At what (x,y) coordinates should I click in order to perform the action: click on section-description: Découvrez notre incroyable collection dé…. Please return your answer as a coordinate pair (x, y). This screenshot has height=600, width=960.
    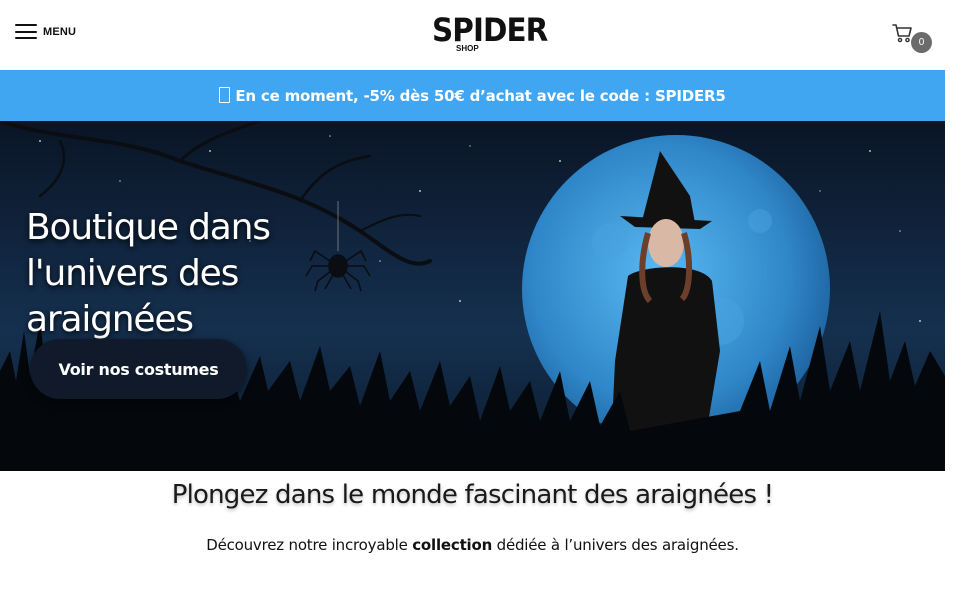
    Looking at the image, I should click on (472, 545).